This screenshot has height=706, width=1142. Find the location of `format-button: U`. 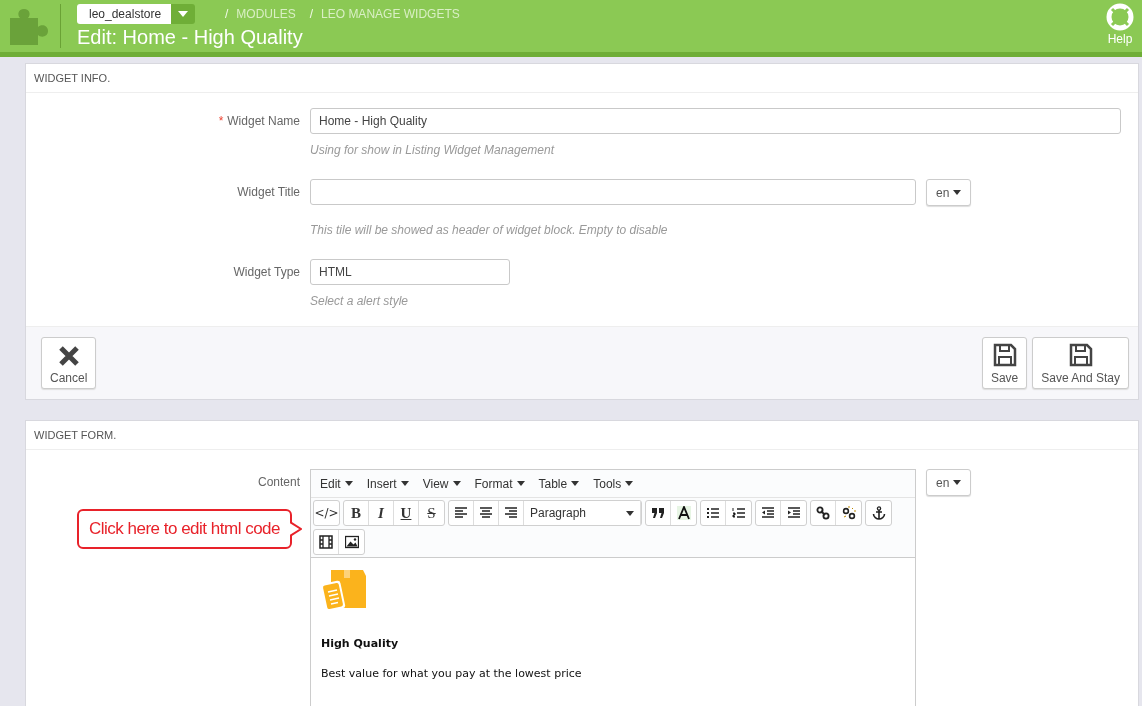

format-button: U is located at coordinates (406, 513).